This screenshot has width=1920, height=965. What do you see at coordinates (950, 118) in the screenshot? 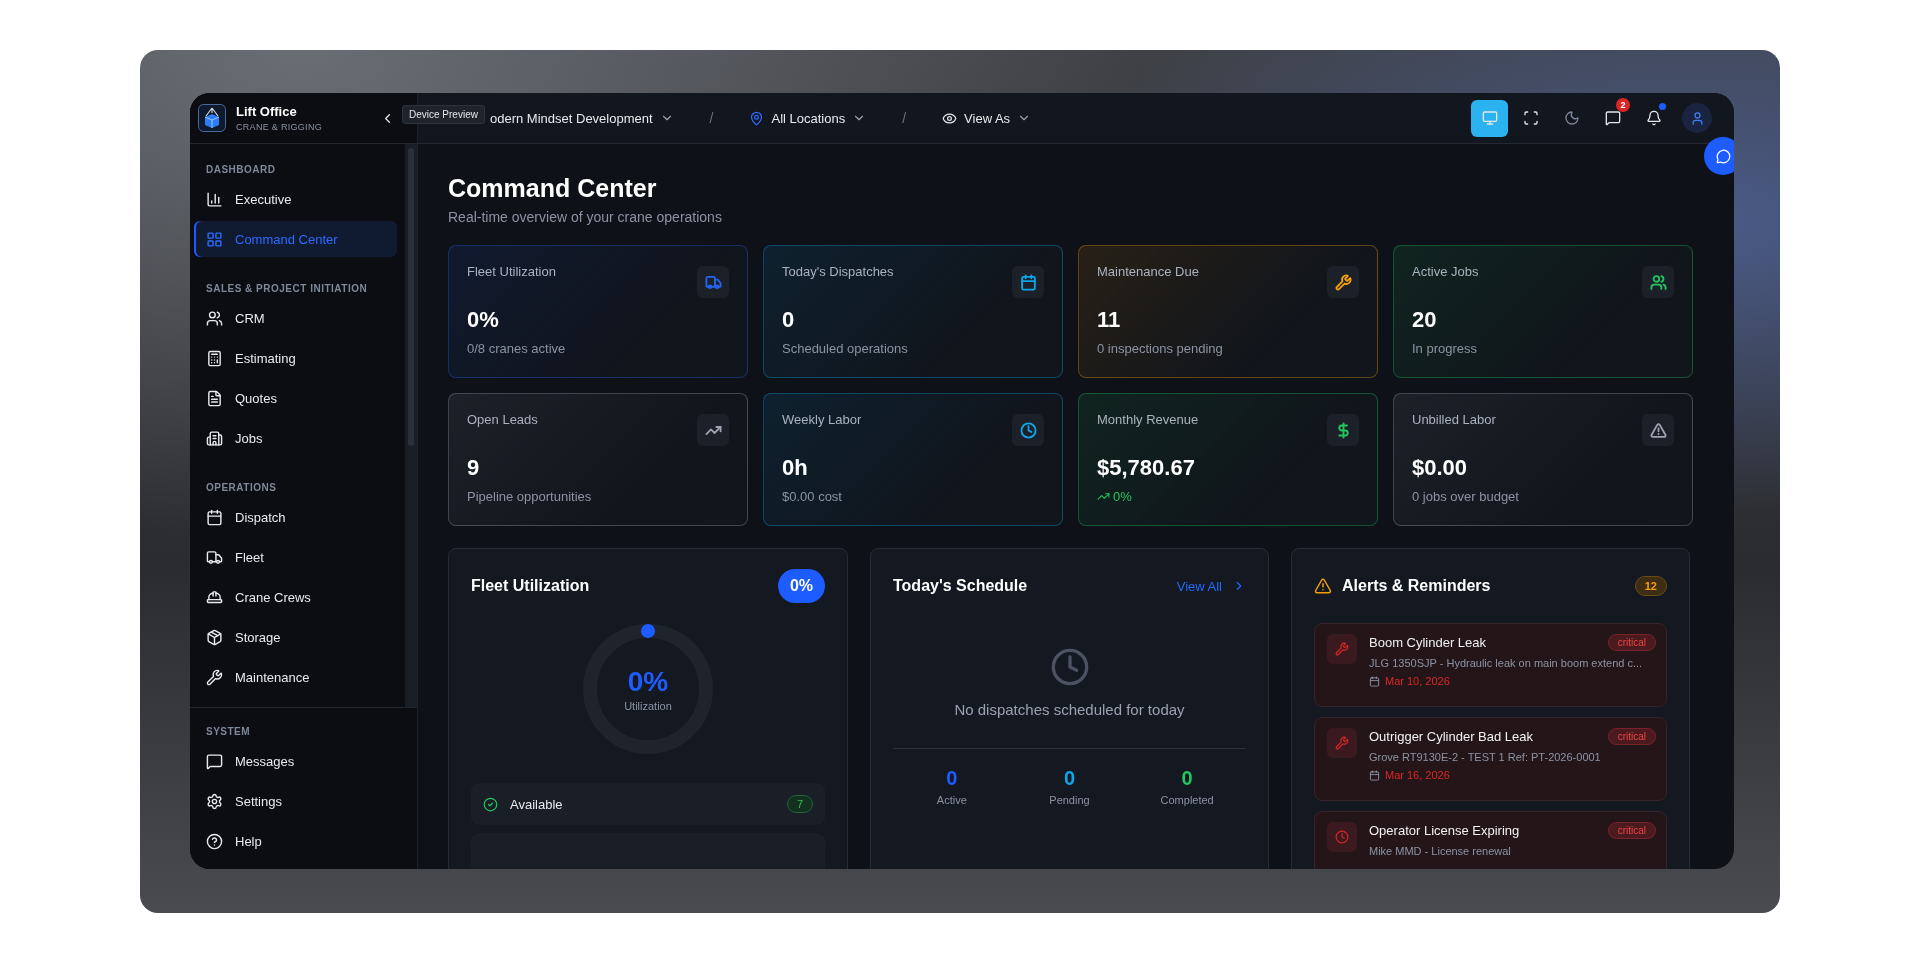
I see `eye-icon` at bounding box center [950, 118].